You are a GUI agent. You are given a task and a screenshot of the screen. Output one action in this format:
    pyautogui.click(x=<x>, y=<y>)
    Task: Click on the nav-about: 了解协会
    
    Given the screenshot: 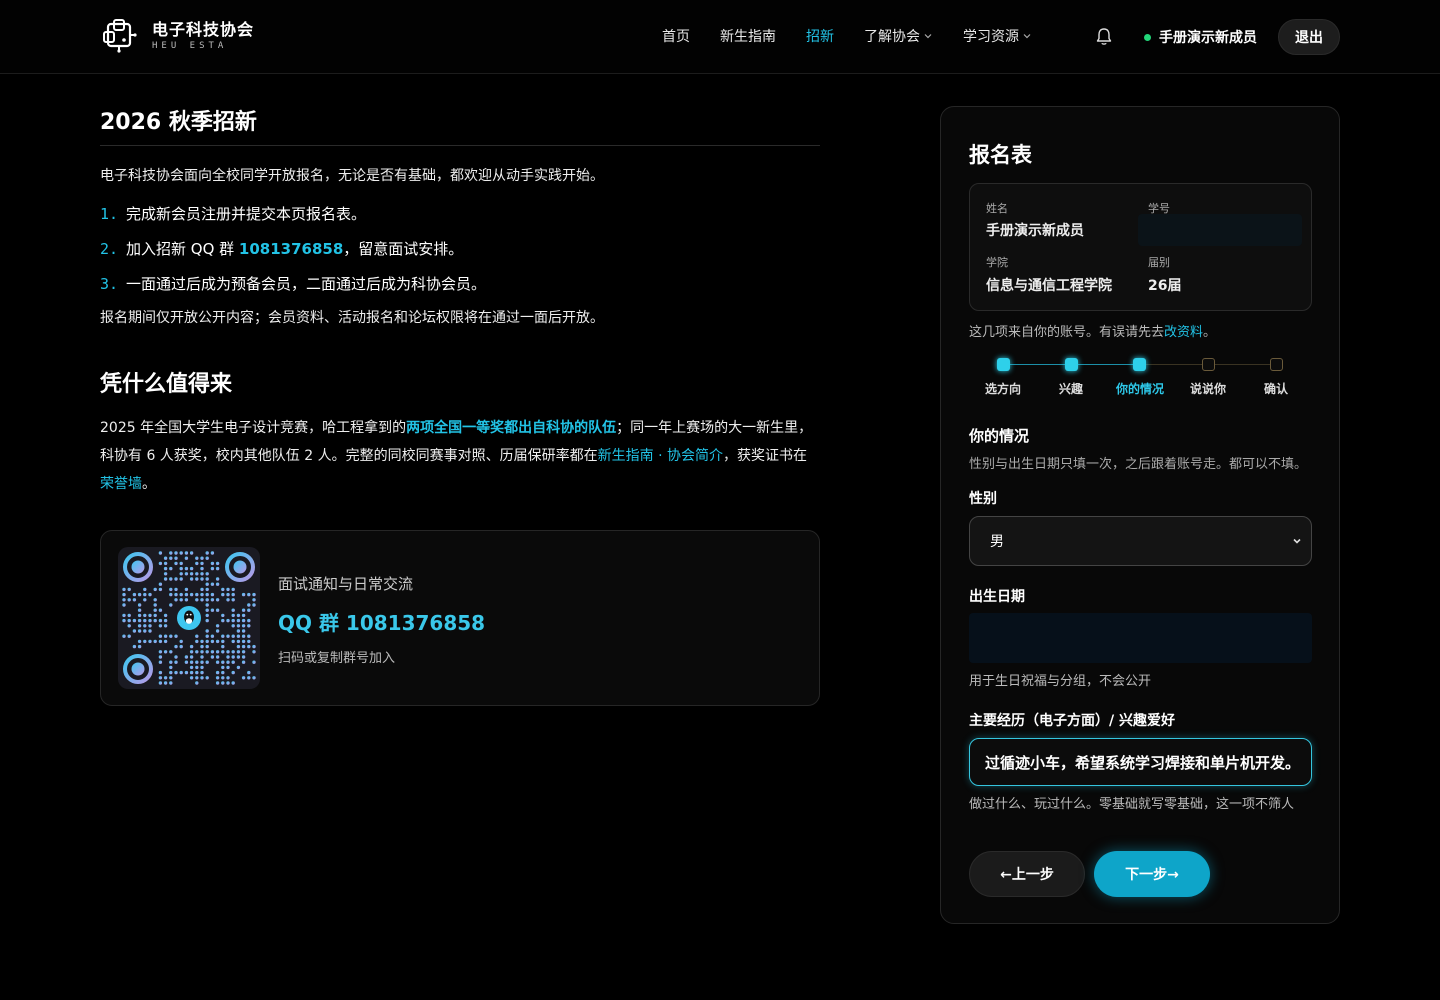 What is the action you would take?
    pyautogui.click(x=898, y=36)
    